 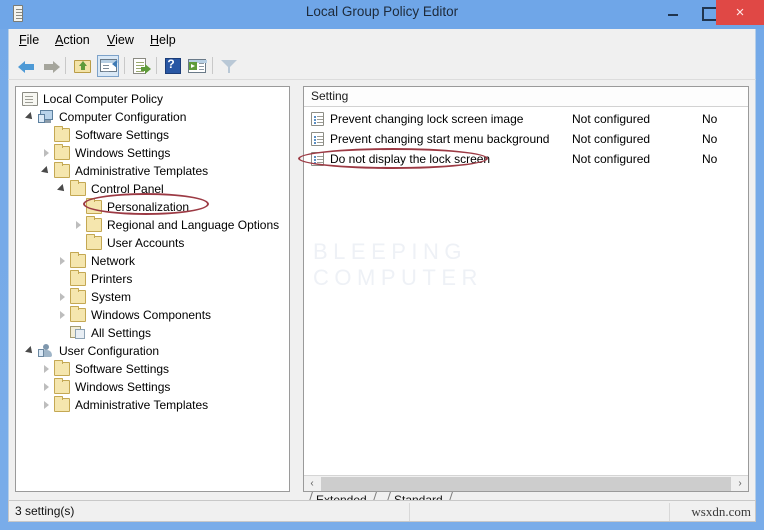 What do you see at coordinates (329, 98) in the screenshot?
I see `column-header-setting: Setting` at bounding box center [329, 98].